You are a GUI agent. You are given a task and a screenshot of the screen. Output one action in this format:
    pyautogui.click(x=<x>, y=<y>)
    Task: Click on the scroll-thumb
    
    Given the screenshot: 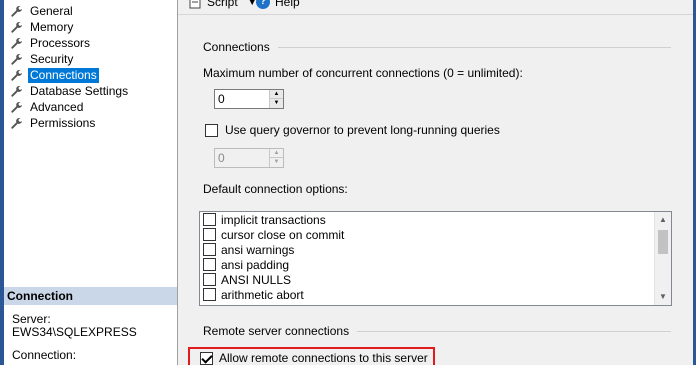 What is the action you would take?
    pyautogui.click(x=663, y=242)
    